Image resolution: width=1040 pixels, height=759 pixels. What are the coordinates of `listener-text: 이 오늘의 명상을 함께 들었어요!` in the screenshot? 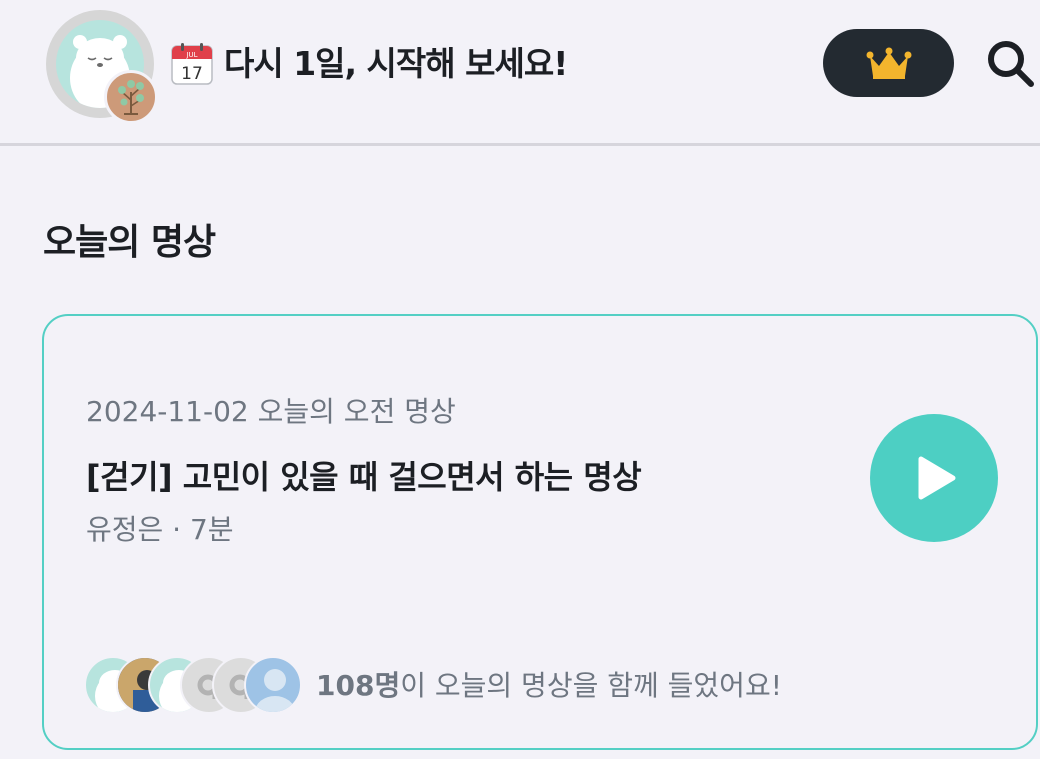 It's located at (591, 685).